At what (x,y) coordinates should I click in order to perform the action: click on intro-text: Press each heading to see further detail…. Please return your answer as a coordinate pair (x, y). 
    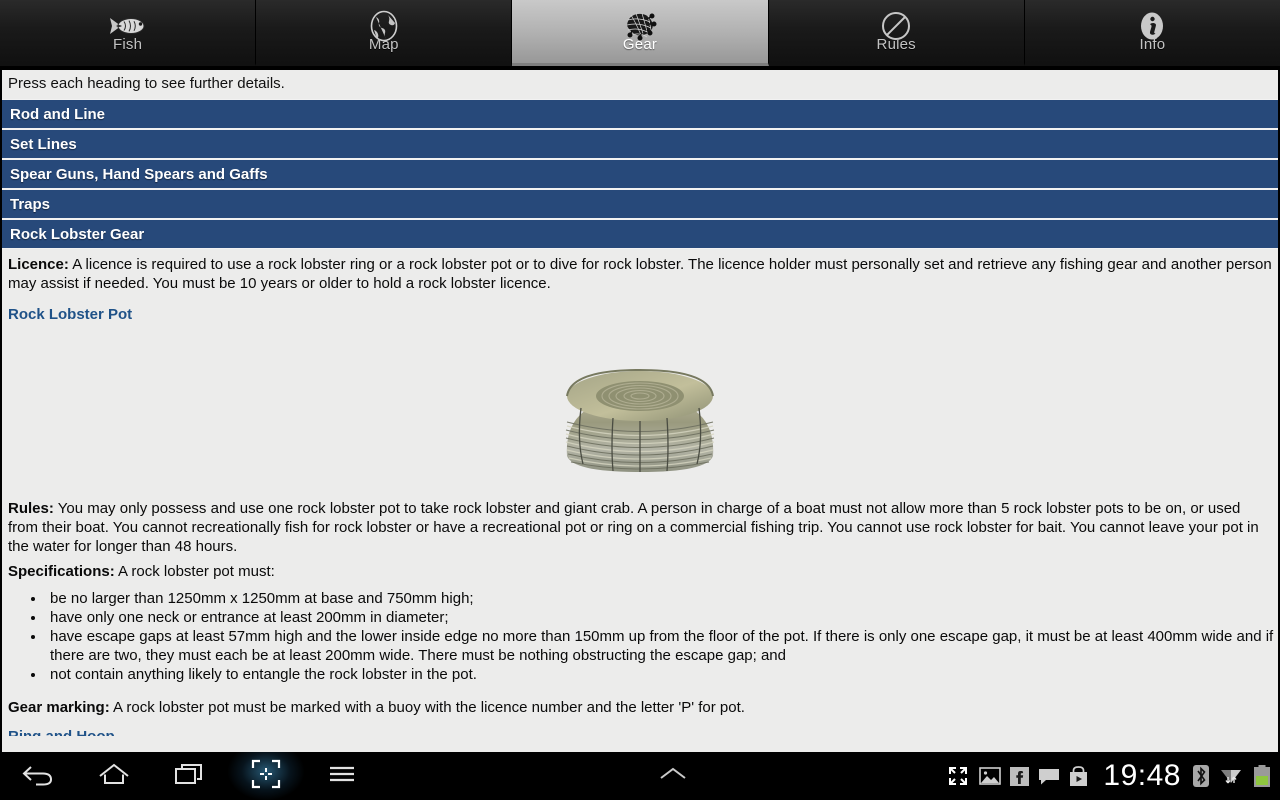
    Looking at the image, I should click on (146, 83).